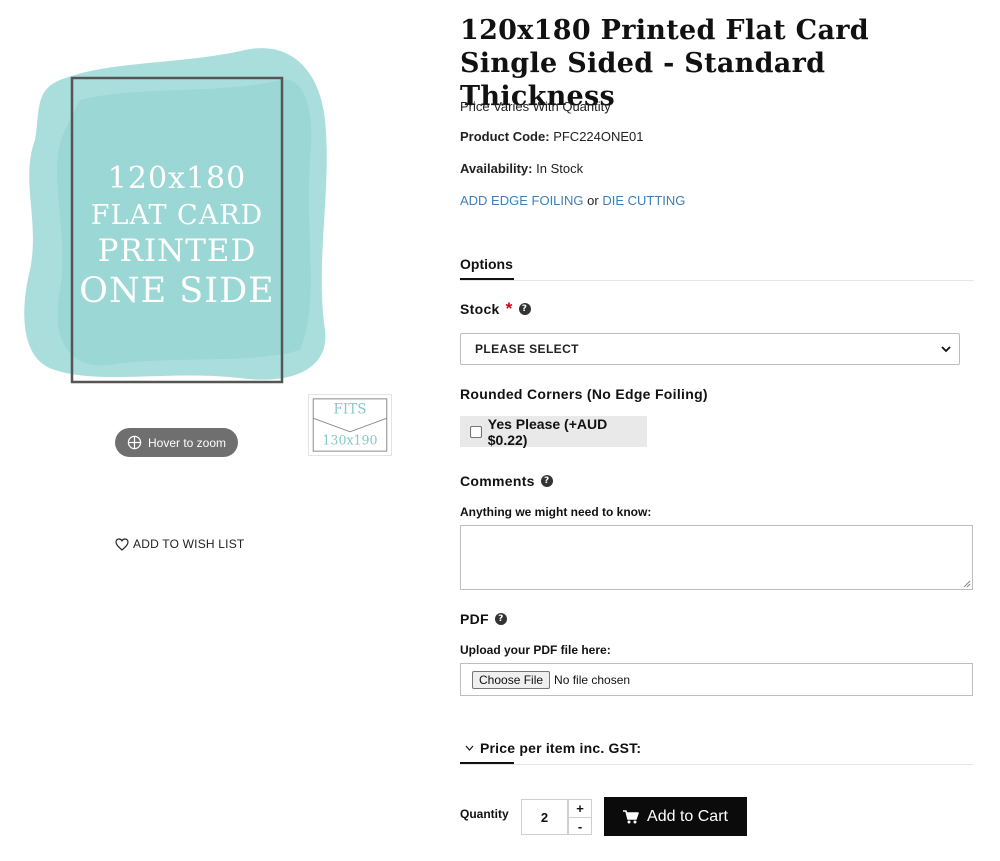 The height and width of the screenshot is (861, 1000). What do you see at coordinates (524, 309) in the screenshot?
I see `stock-help-icon: ?` at bounding box center [524, 309].